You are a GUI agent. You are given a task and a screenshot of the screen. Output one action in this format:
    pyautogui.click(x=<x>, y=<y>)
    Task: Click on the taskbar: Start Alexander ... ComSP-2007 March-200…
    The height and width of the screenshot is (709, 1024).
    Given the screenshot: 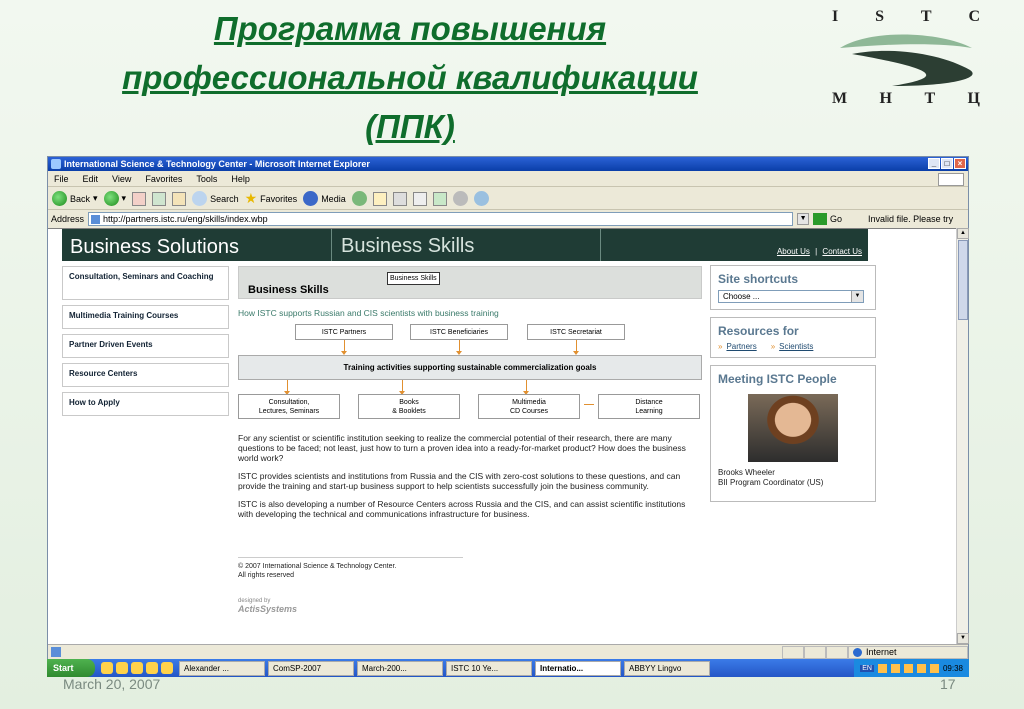 What is the action you would take?
    pyautogui.click(x=508, y=668)
    